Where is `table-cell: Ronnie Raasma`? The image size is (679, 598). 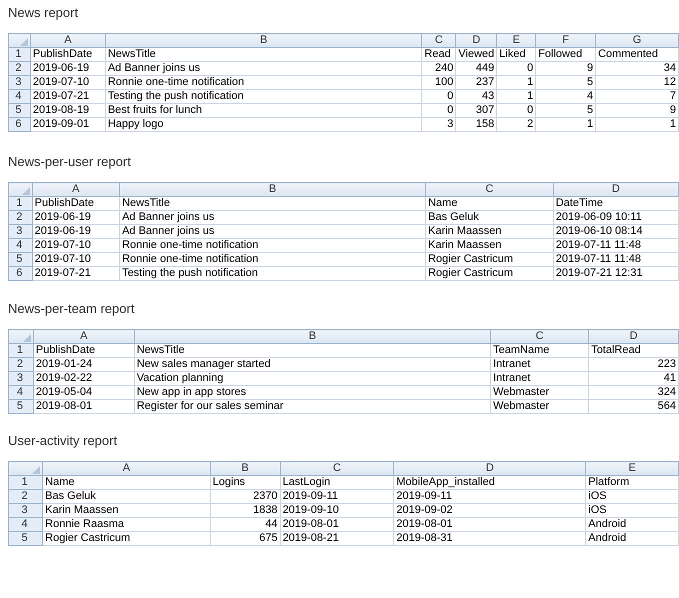 table-cell: Ronnie Raasma is located at coordinates (126, 525).